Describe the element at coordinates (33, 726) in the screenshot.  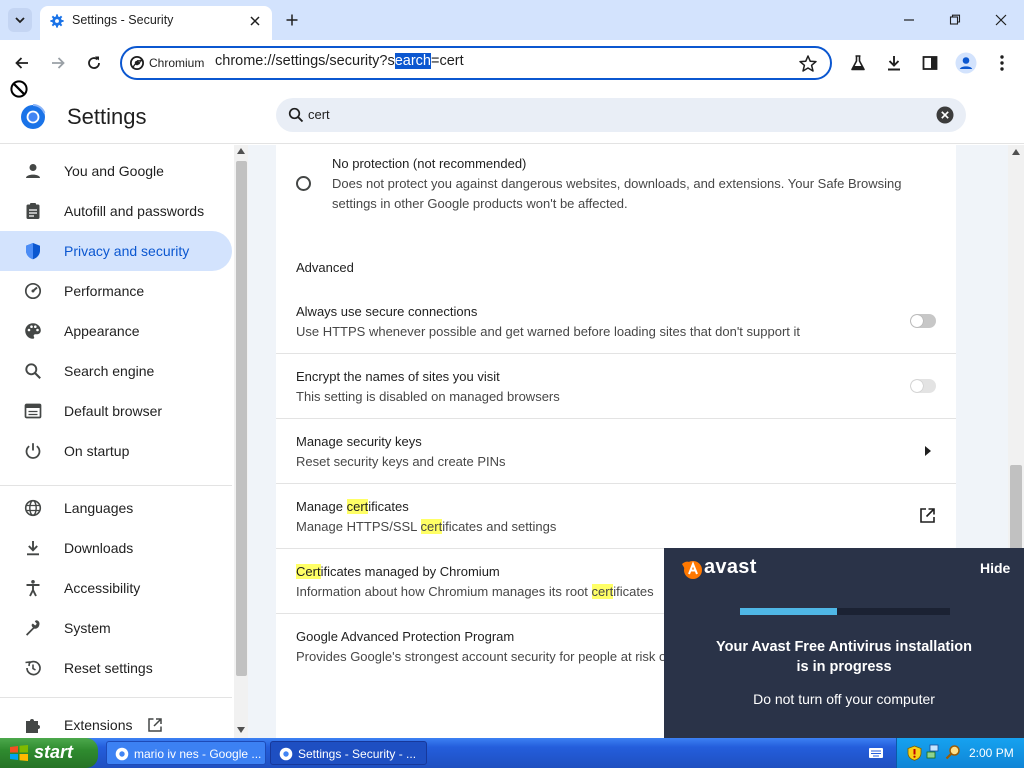
I see `puzzle-icon` at that location.